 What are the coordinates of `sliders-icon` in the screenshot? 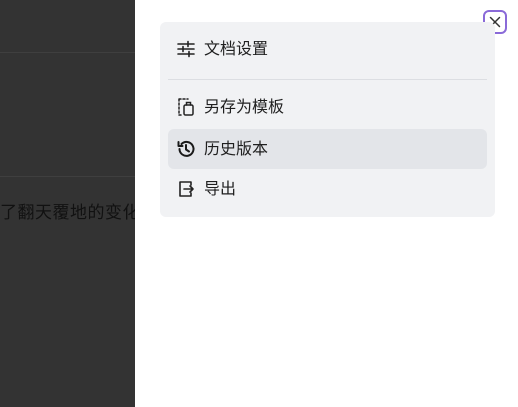 It's located at (186, 49).